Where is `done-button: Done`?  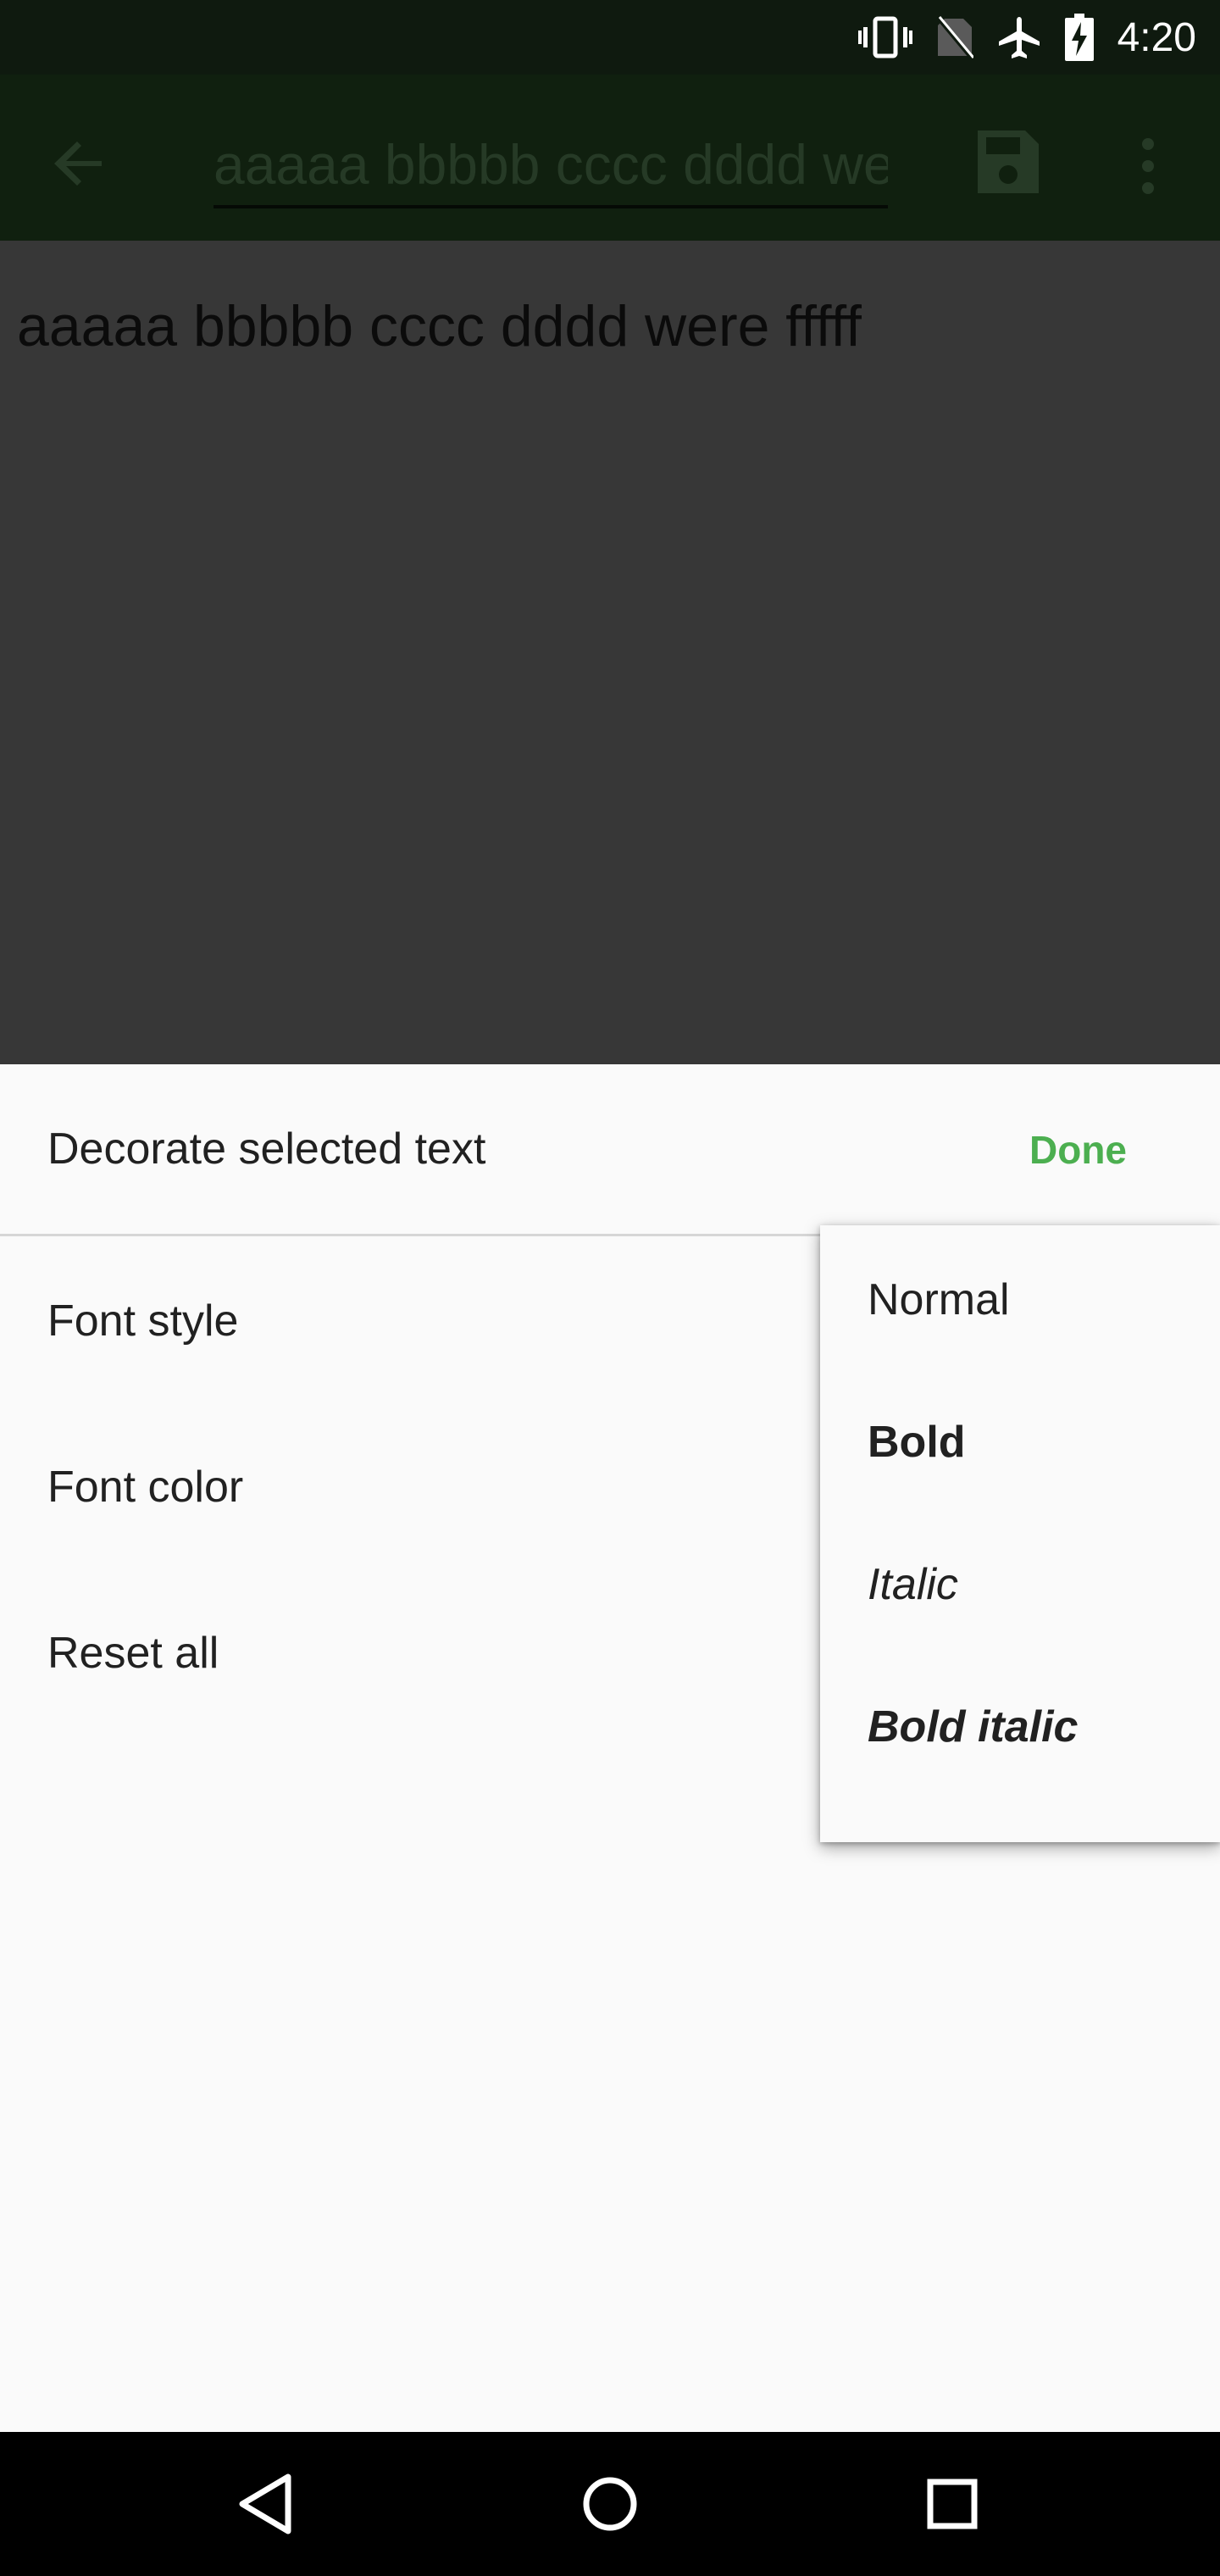
done-button: Done is located at coordinates (1078, 1150).